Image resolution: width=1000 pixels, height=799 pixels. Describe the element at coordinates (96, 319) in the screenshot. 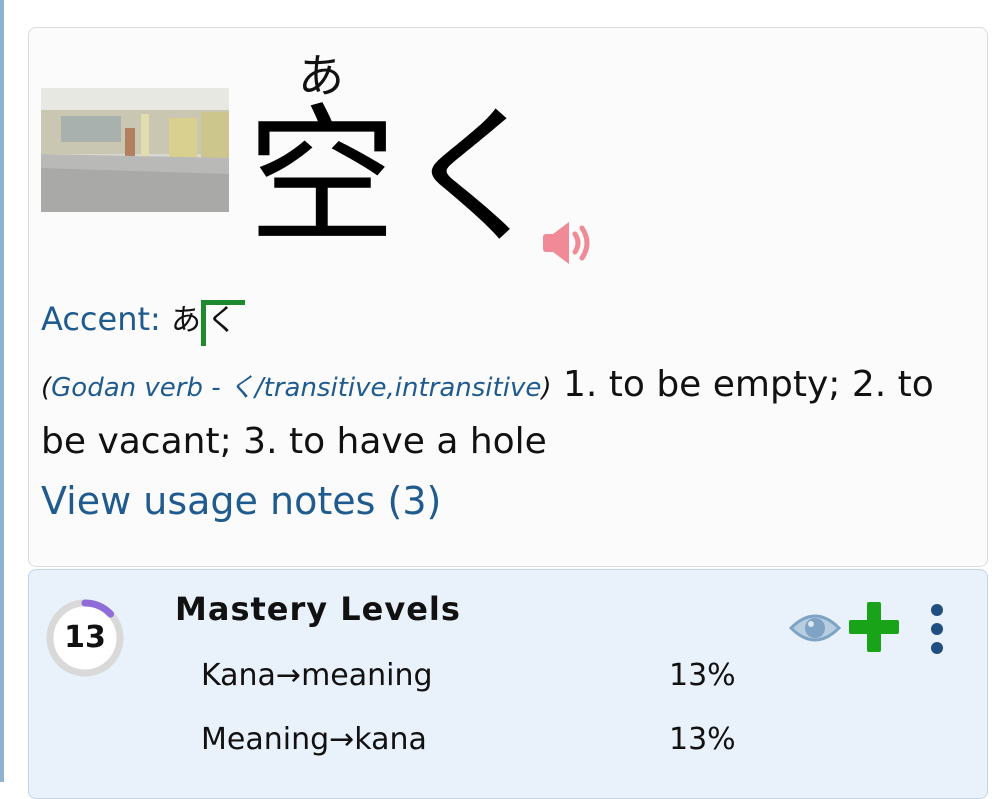

I see `accent-label: Accent` at that location.